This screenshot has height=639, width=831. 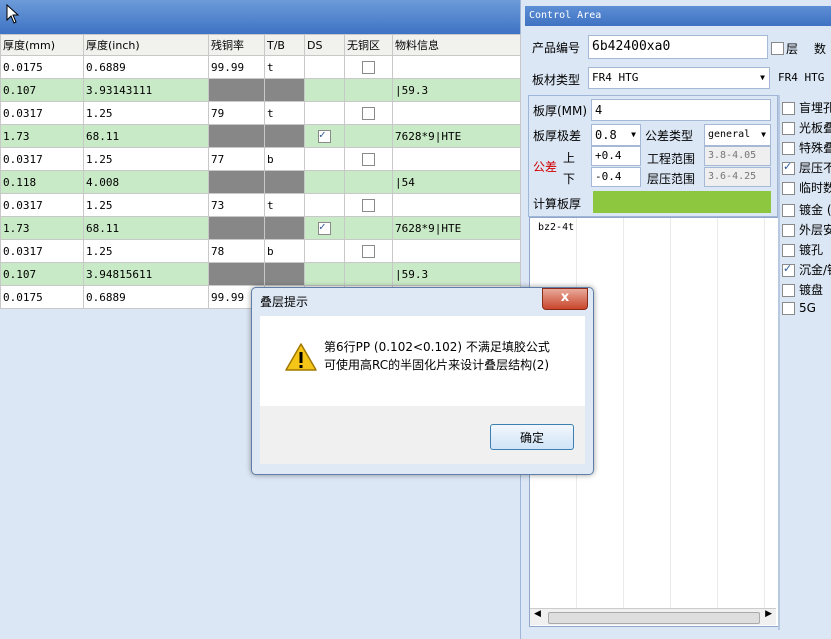 I want to click on layer-checkbox, so click(x=777, y=48).